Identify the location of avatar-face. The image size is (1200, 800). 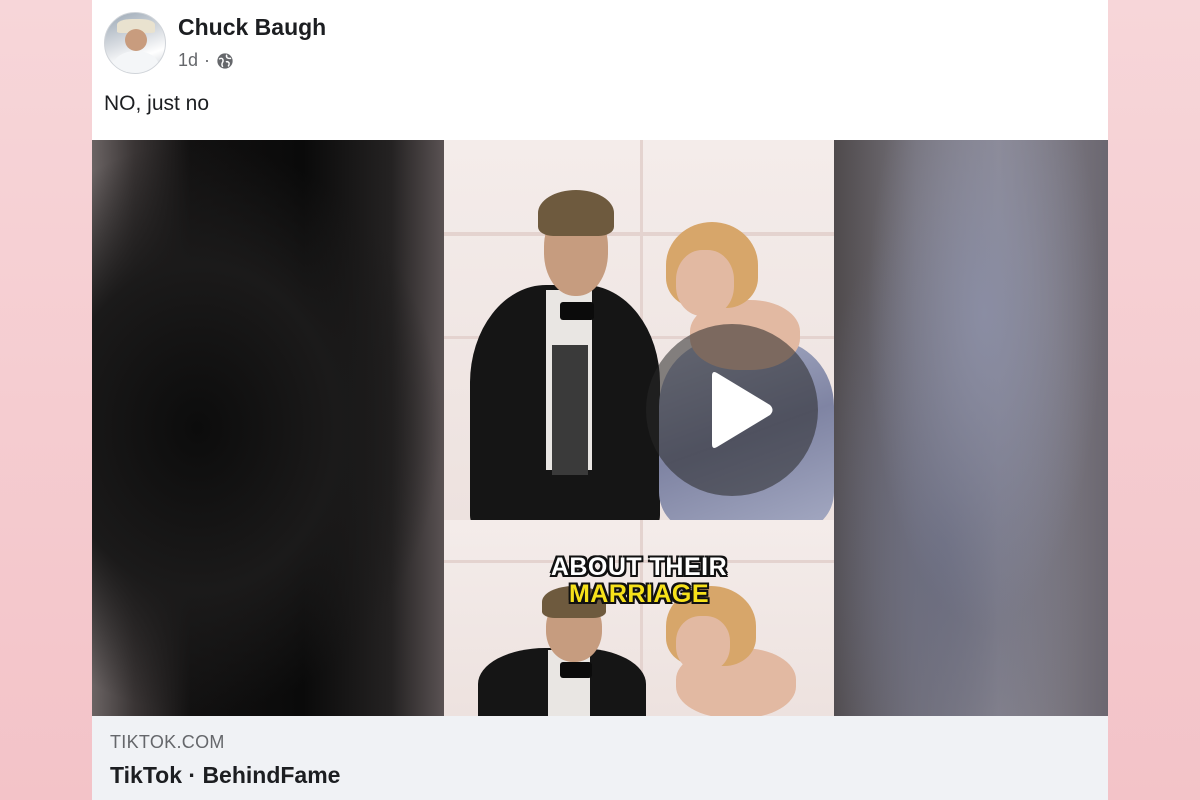
(136, 40).